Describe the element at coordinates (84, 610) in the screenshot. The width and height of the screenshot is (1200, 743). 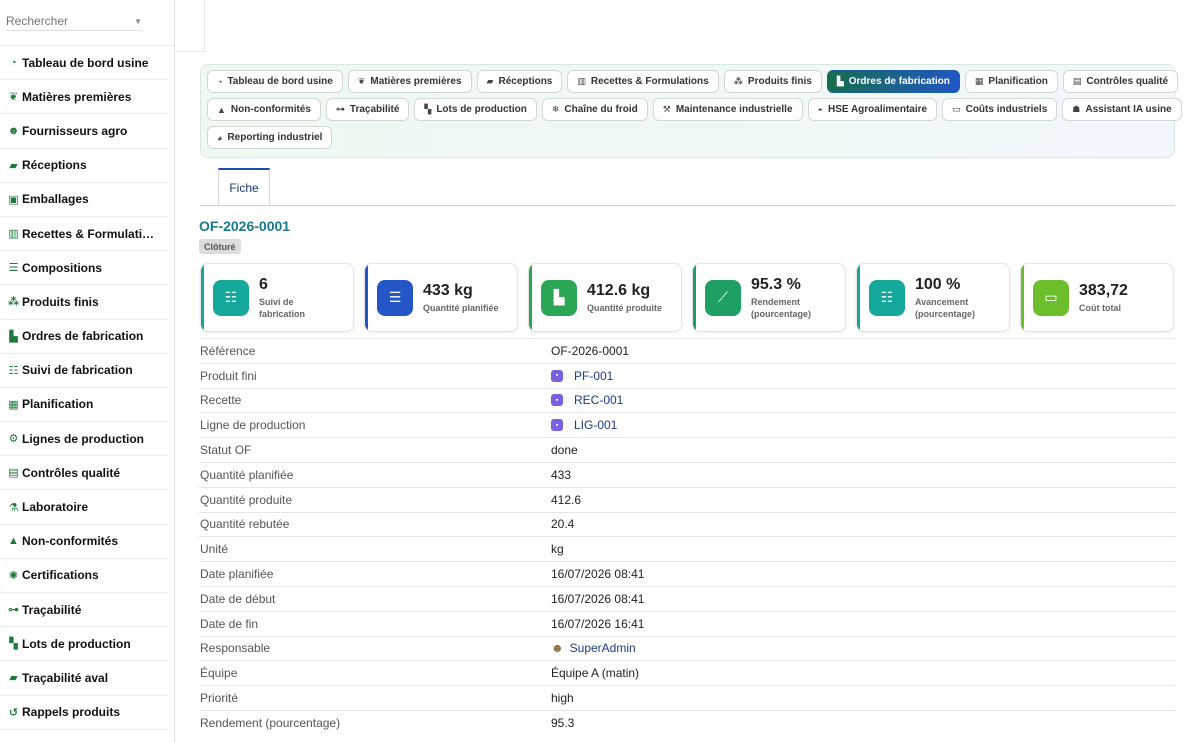
I see `sidebar-item-tracabilite: ⊶ Traçabilité` at that location.